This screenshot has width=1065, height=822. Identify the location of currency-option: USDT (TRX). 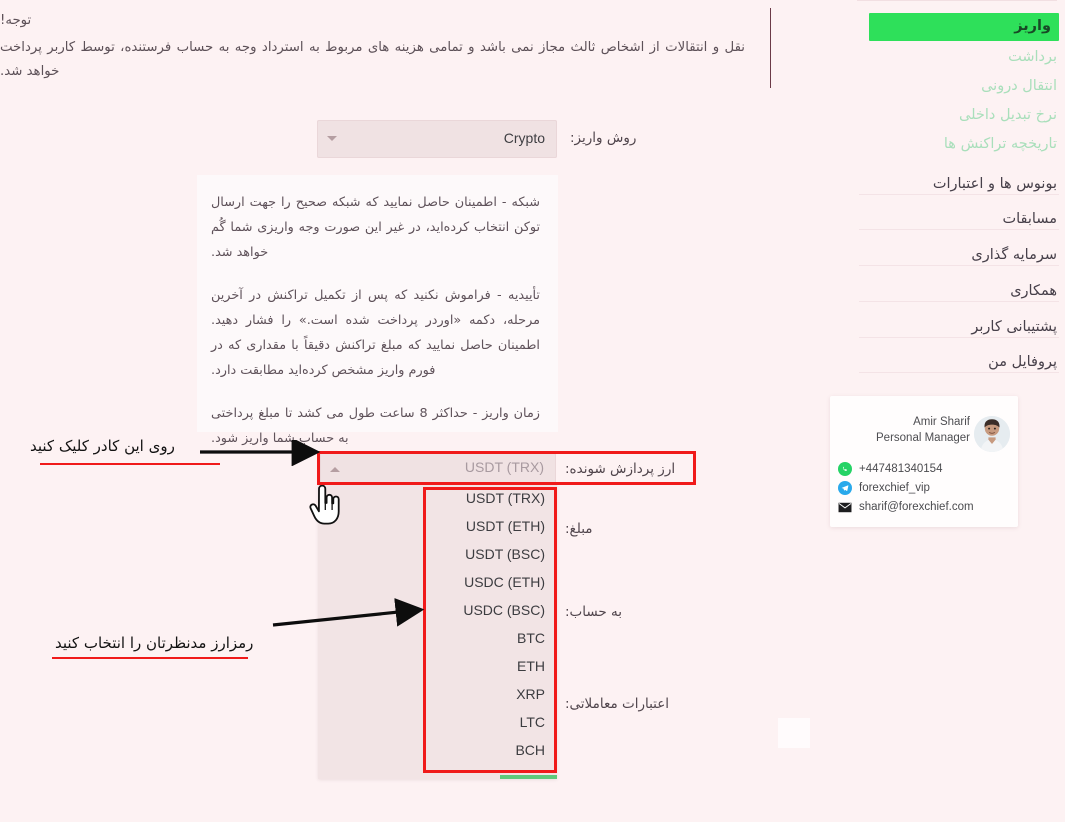
(489, 498).